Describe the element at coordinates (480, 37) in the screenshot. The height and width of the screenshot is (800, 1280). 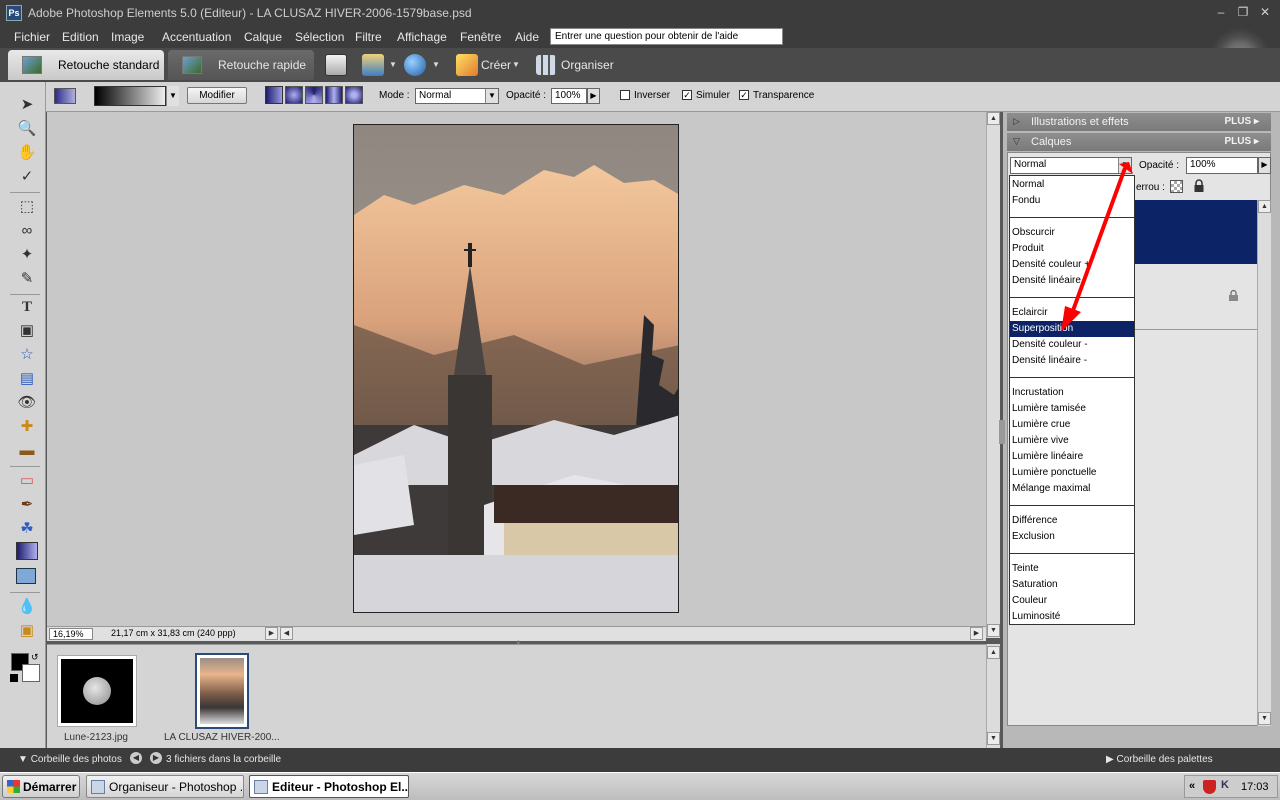
I see `menu-fenetre: Fenêtre` at that location.